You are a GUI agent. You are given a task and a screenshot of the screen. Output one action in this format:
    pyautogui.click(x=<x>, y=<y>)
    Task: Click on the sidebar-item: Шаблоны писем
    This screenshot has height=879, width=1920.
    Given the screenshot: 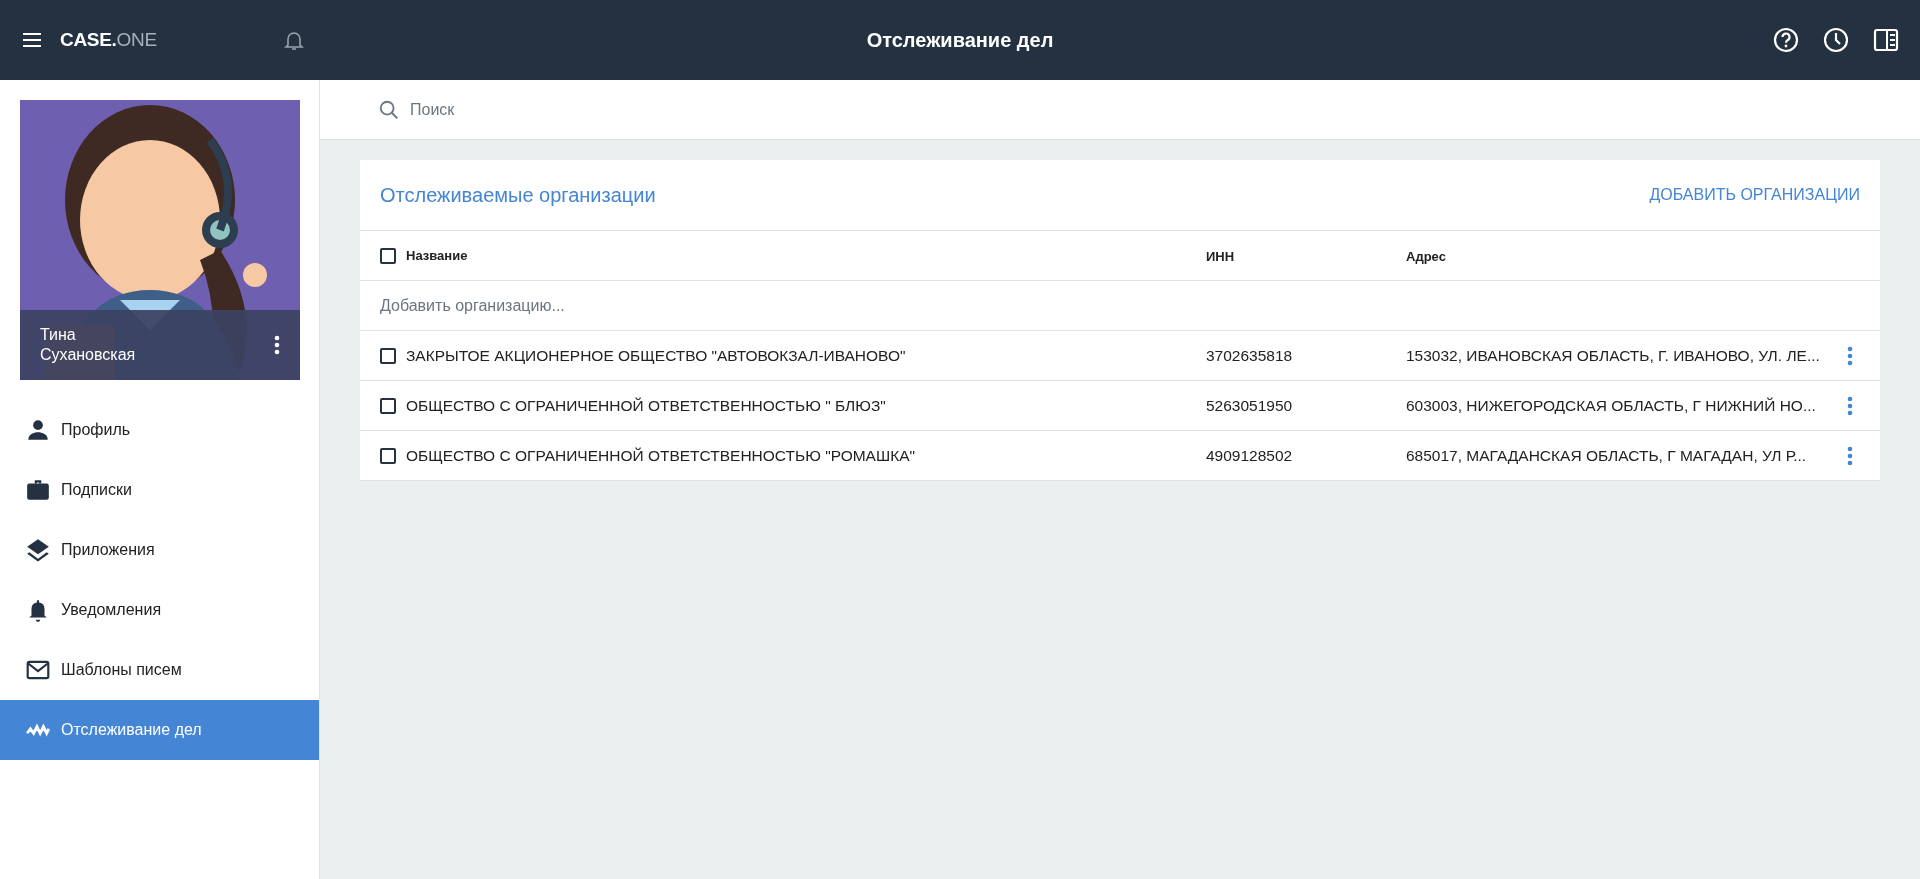 What is the action you would take?
    pyautogui.click(x=159, y=670)
    